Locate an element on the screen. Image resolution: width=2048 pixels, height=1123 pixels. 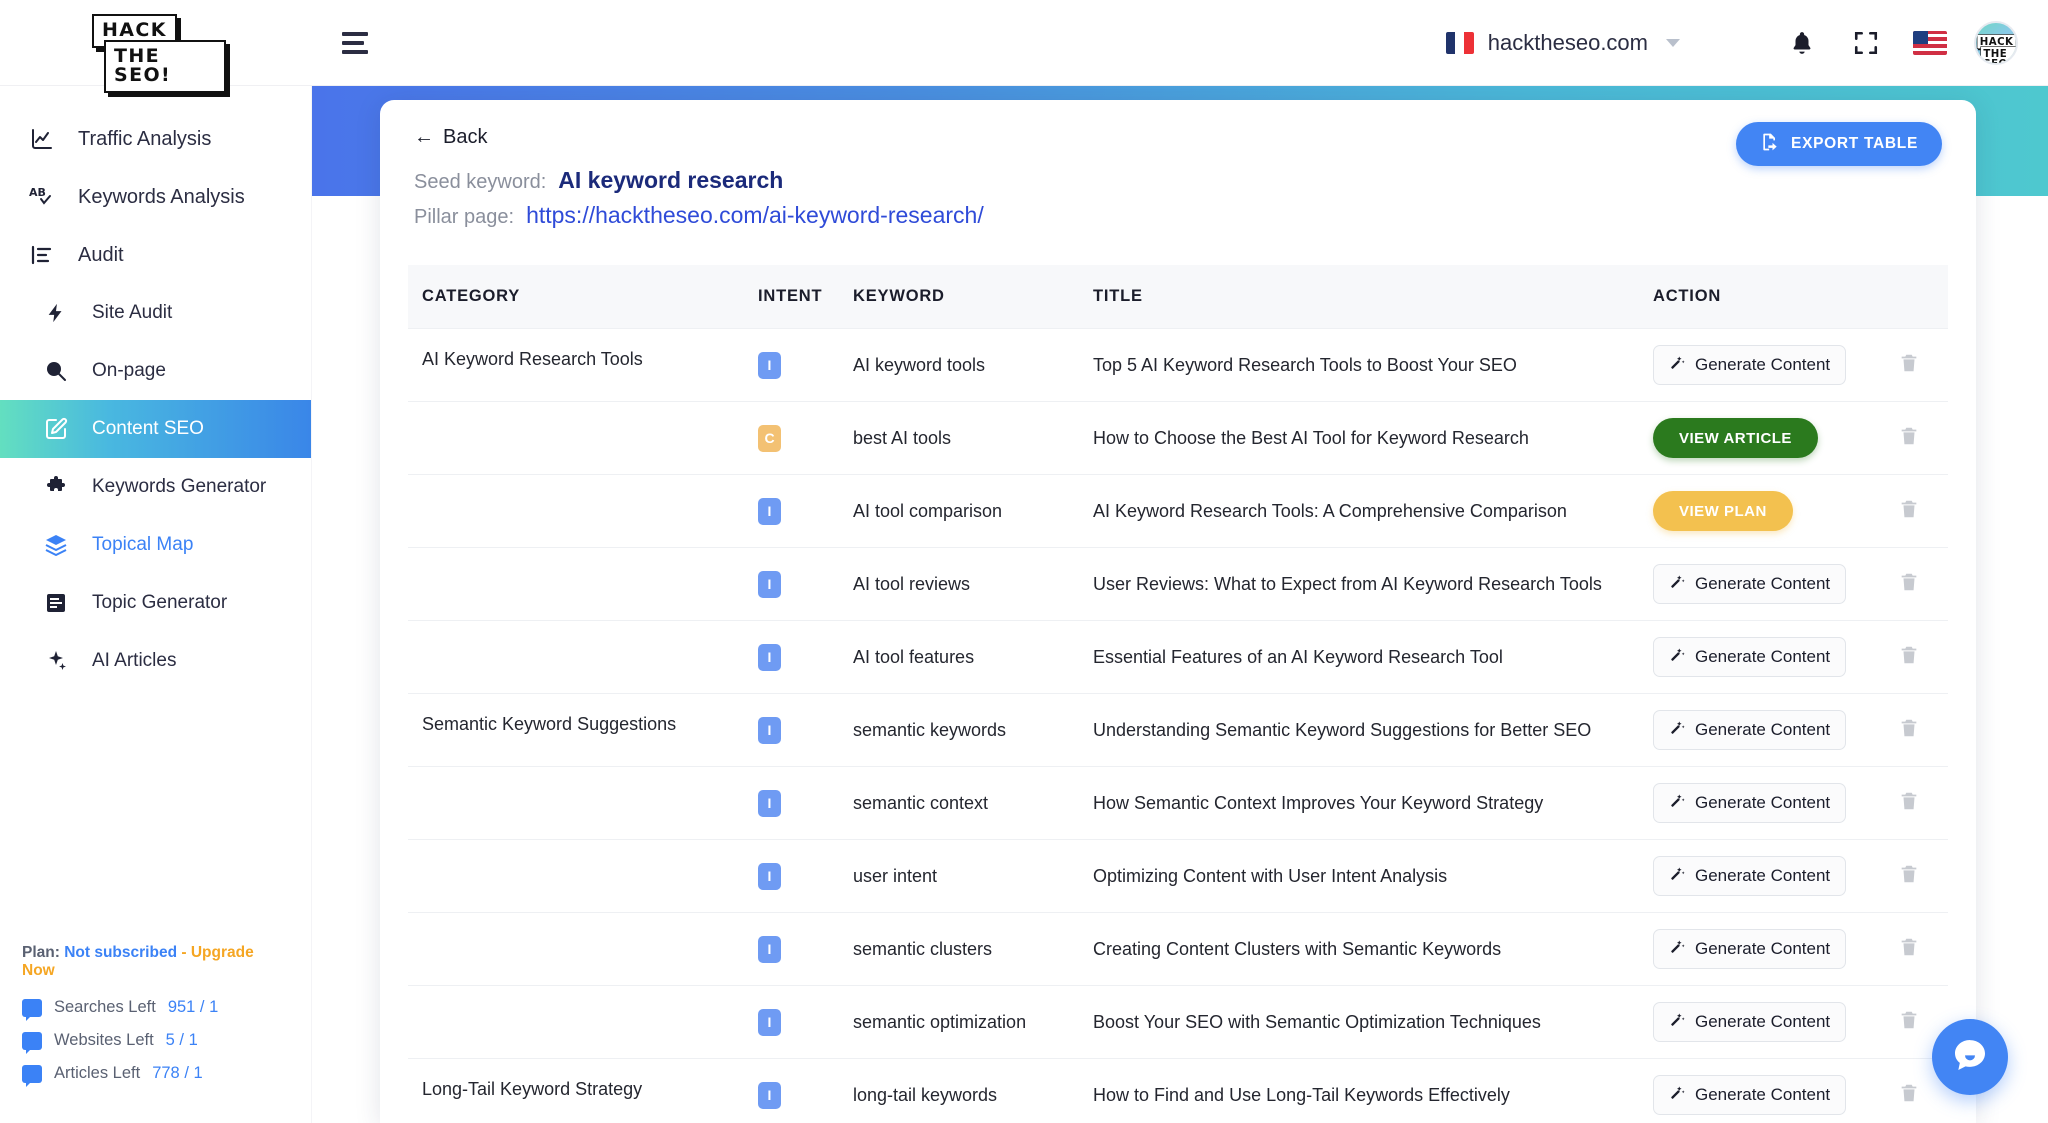
us-flag-icon is located at coordinates (1930, 43).